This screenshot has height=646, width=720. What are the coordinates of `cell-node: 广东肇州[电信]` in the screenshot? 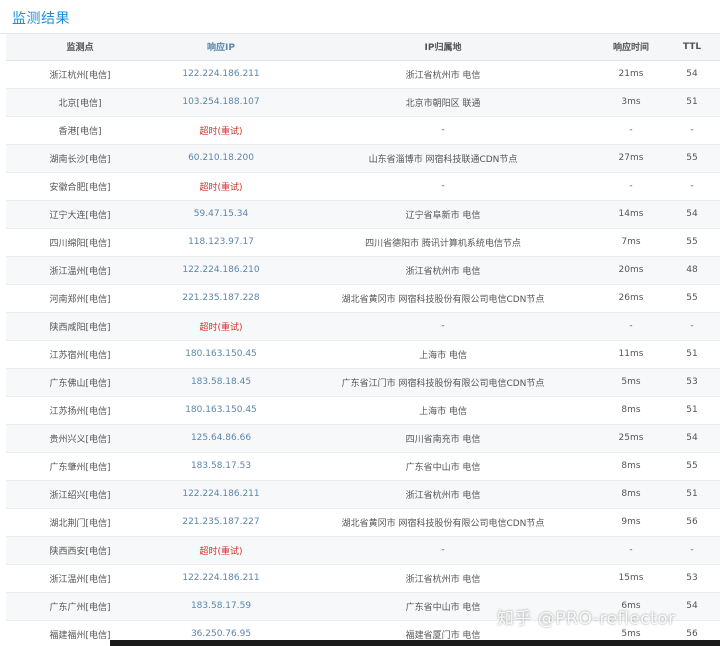 It's located at (80, 466).